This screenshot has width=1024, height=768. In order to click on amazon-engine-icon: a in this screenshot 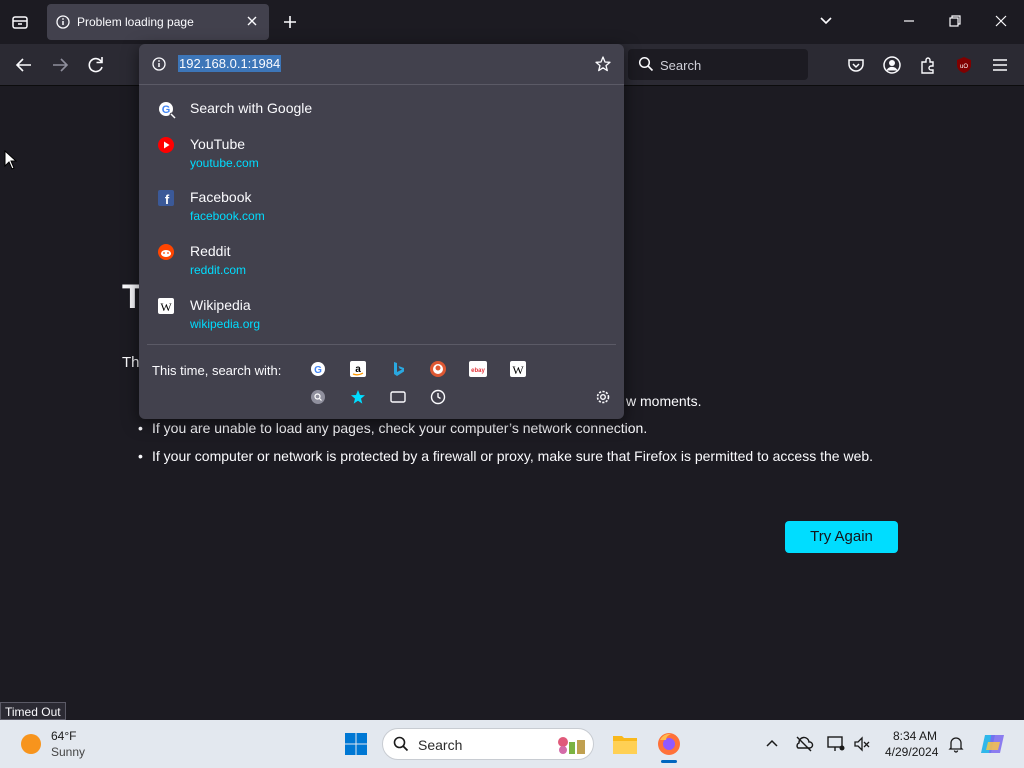, I will do `click(358, 369)`.